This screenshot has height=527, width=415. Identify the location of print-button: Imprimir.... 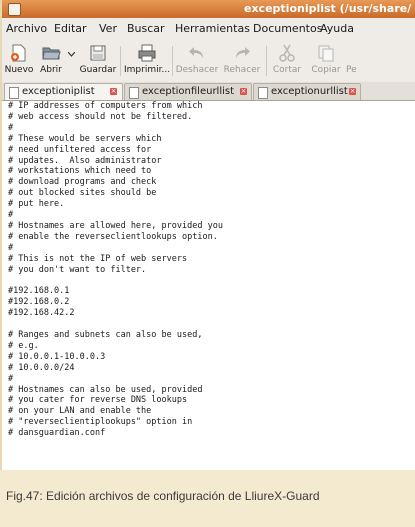
(147, 61).